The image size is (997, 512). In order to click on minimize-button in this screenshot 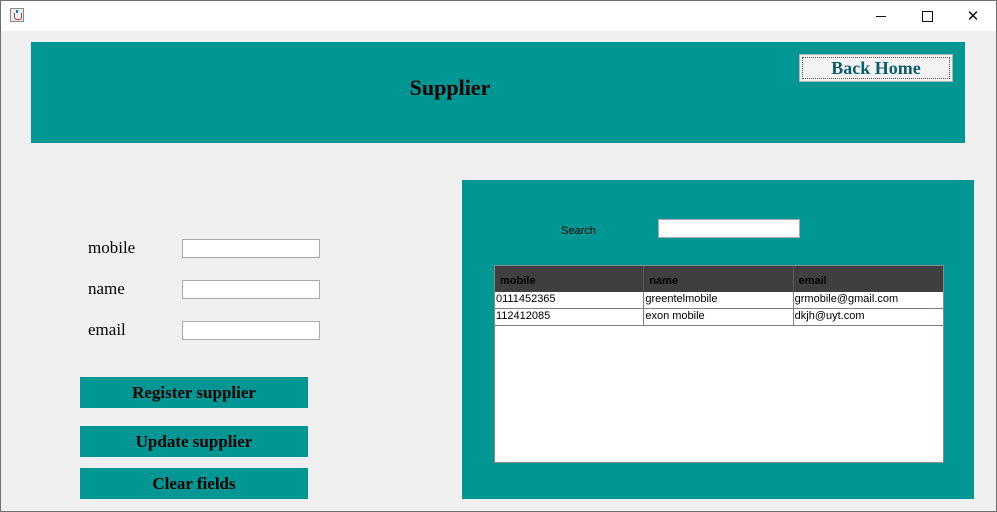, I will do `click(881, 16)`.